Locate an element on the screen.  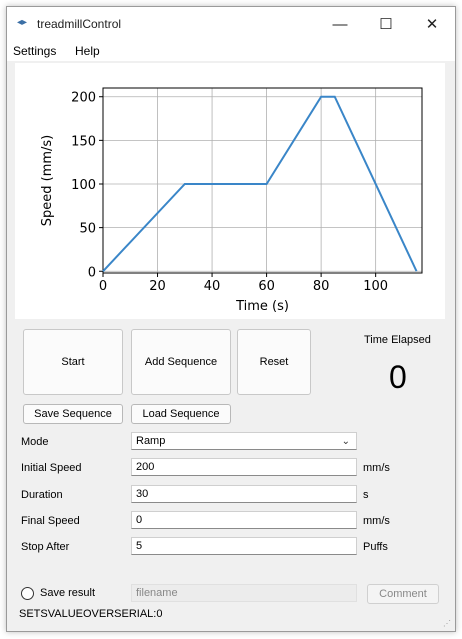
initial-speed-unit: mm/s is located at coordinates (376, 468).